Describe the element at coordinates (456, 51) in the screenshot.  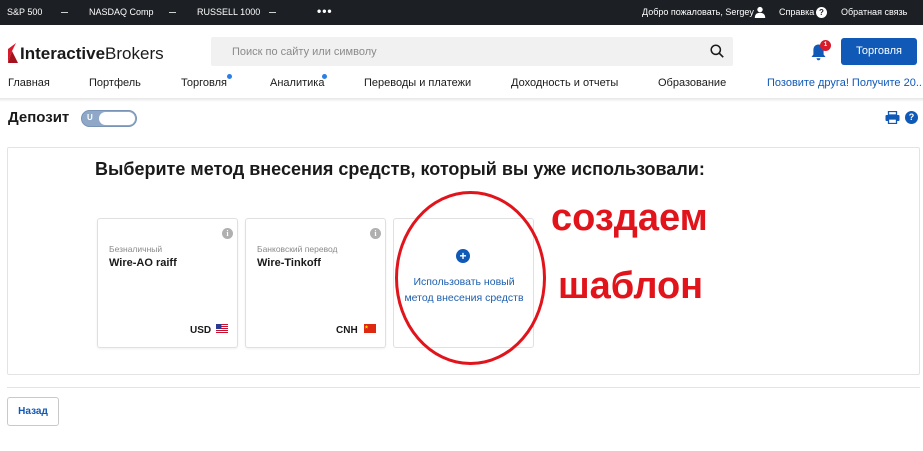
I see `search-input` at that location.